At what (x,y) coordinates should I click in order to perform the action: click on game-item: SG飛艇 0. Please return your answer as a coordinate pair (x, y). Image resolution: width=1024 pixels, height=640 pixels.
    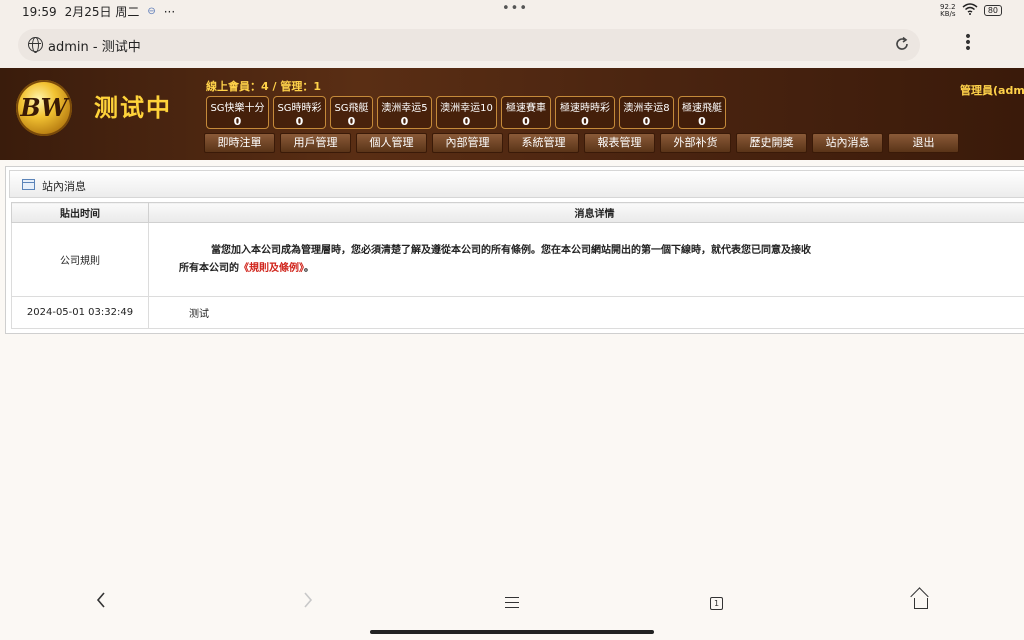
    Looking at the image, I should click on (351, 112).